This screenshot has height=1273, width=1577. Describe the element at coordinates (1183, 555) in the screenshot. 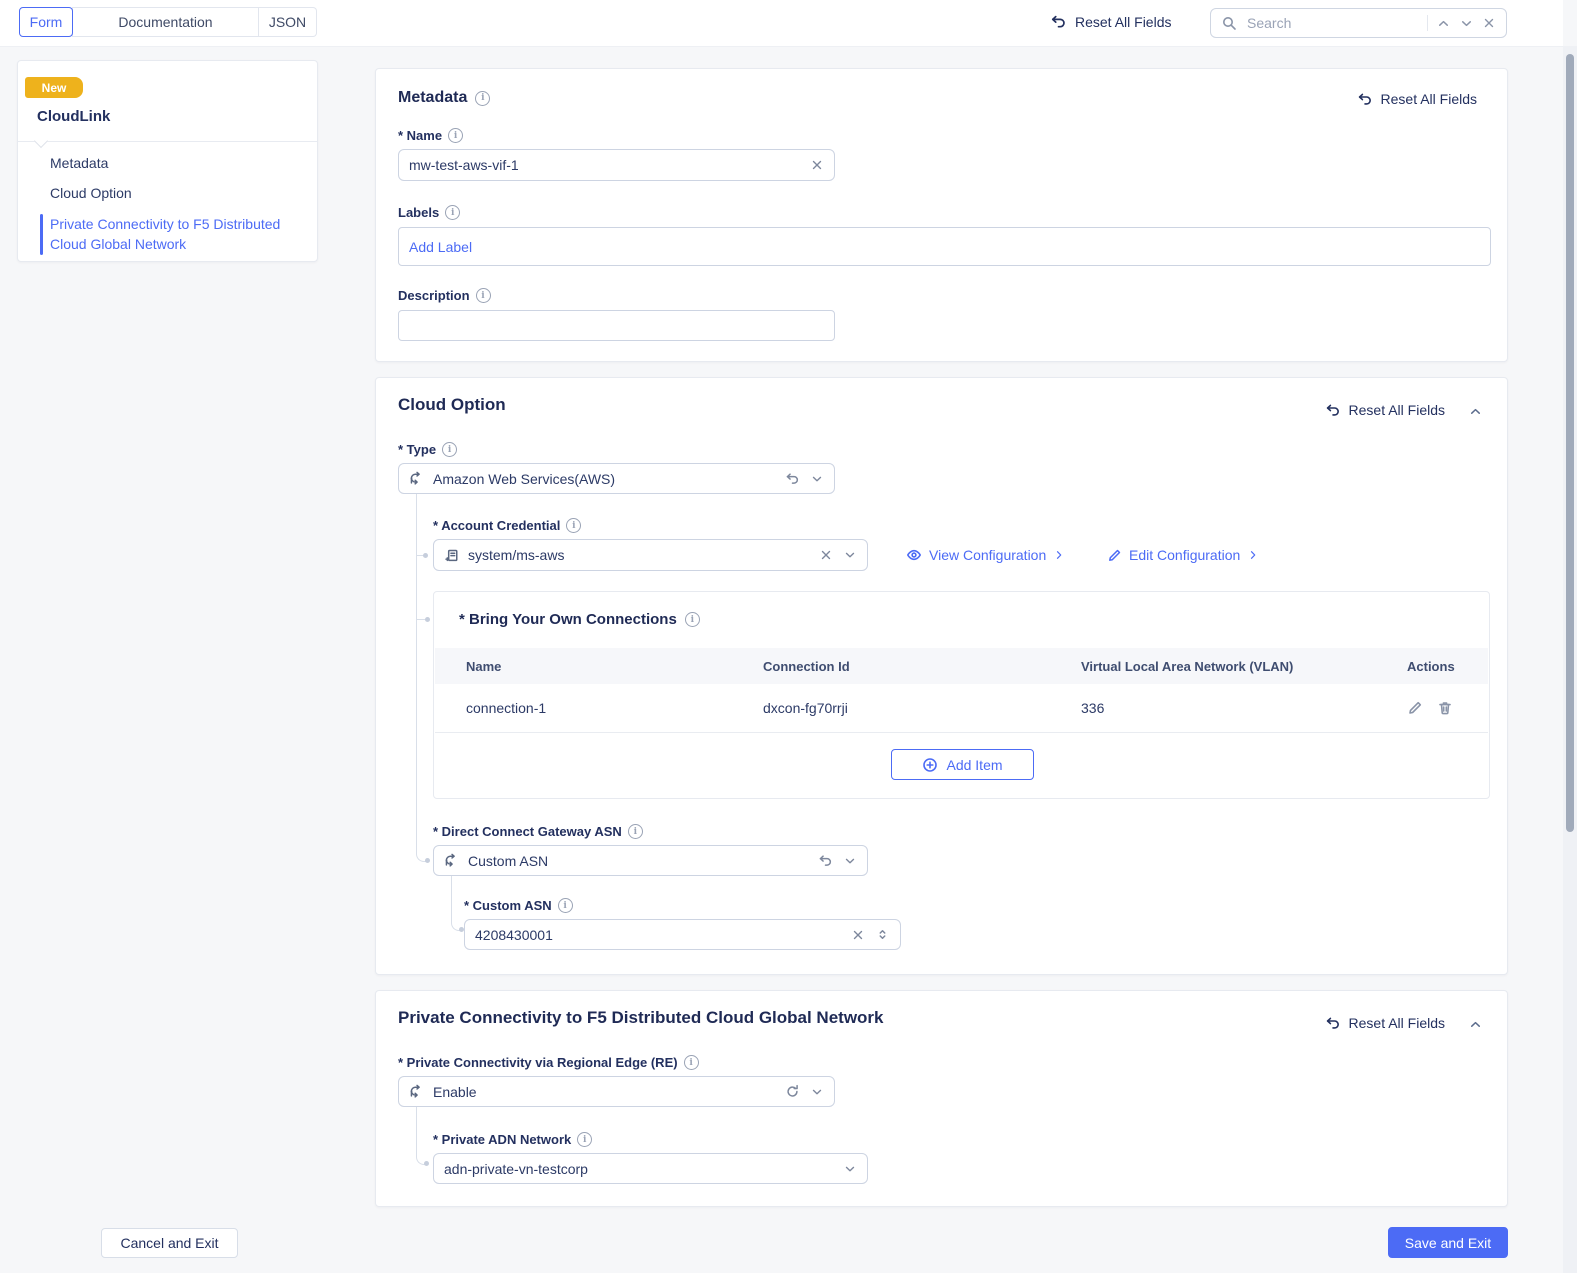

I see `edit-configuration-link: Edit Configuration` at that location.